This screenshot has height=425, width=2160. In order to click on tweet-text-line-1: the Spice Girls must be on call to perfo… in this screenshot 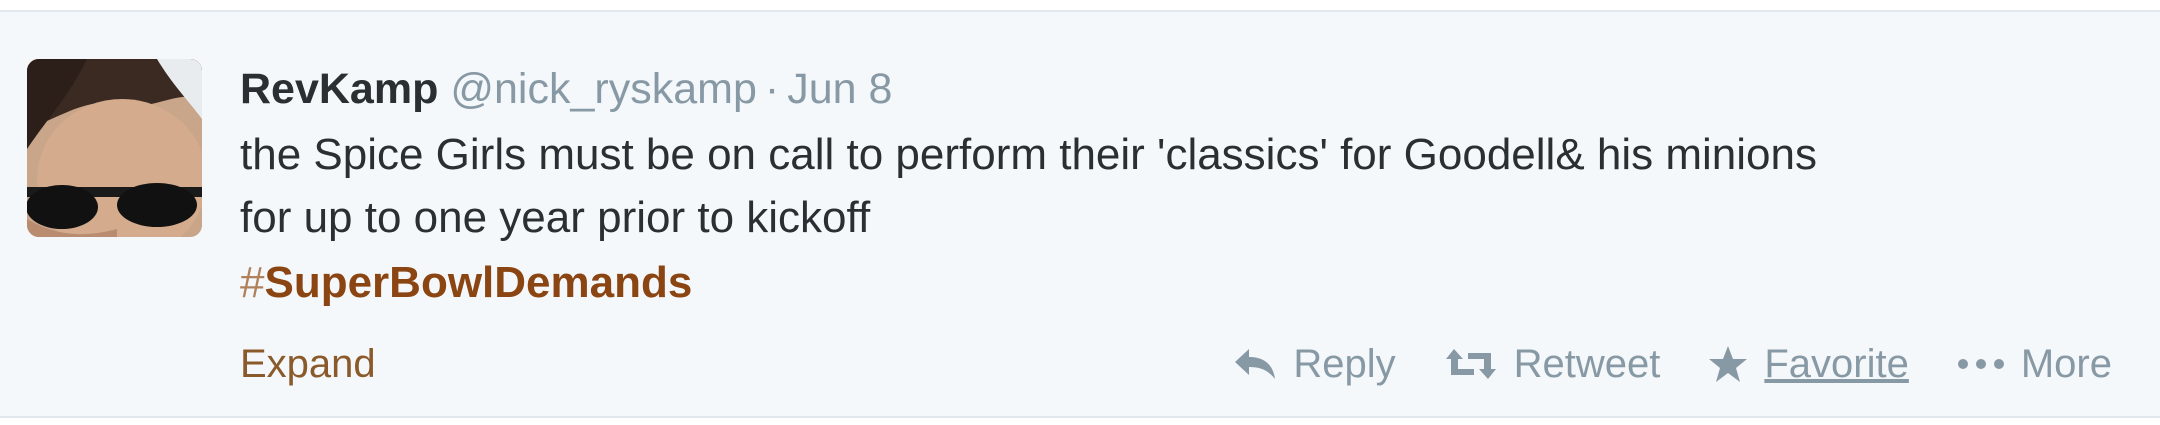, I will do `click(1028, 154)`.